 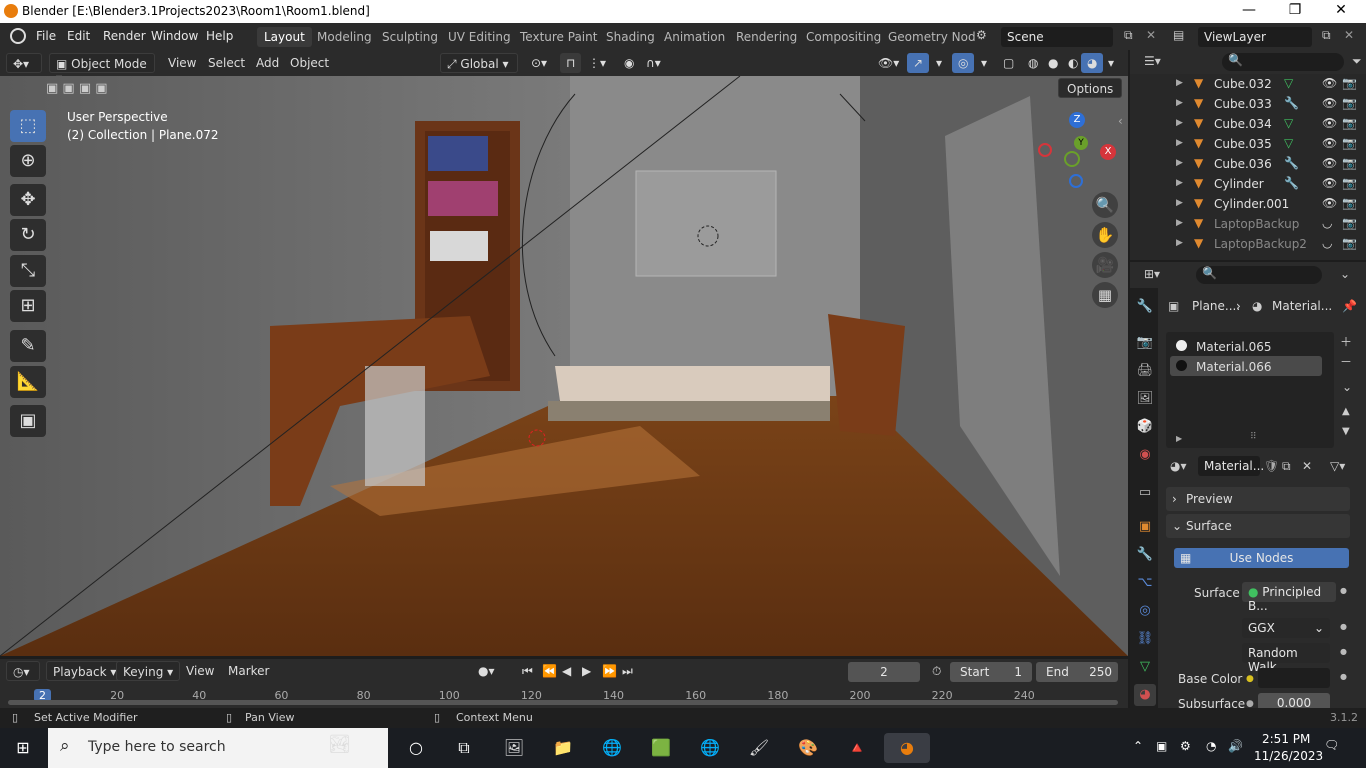 I want to click on tab-shading: Shading, so click(x=630, y=37).